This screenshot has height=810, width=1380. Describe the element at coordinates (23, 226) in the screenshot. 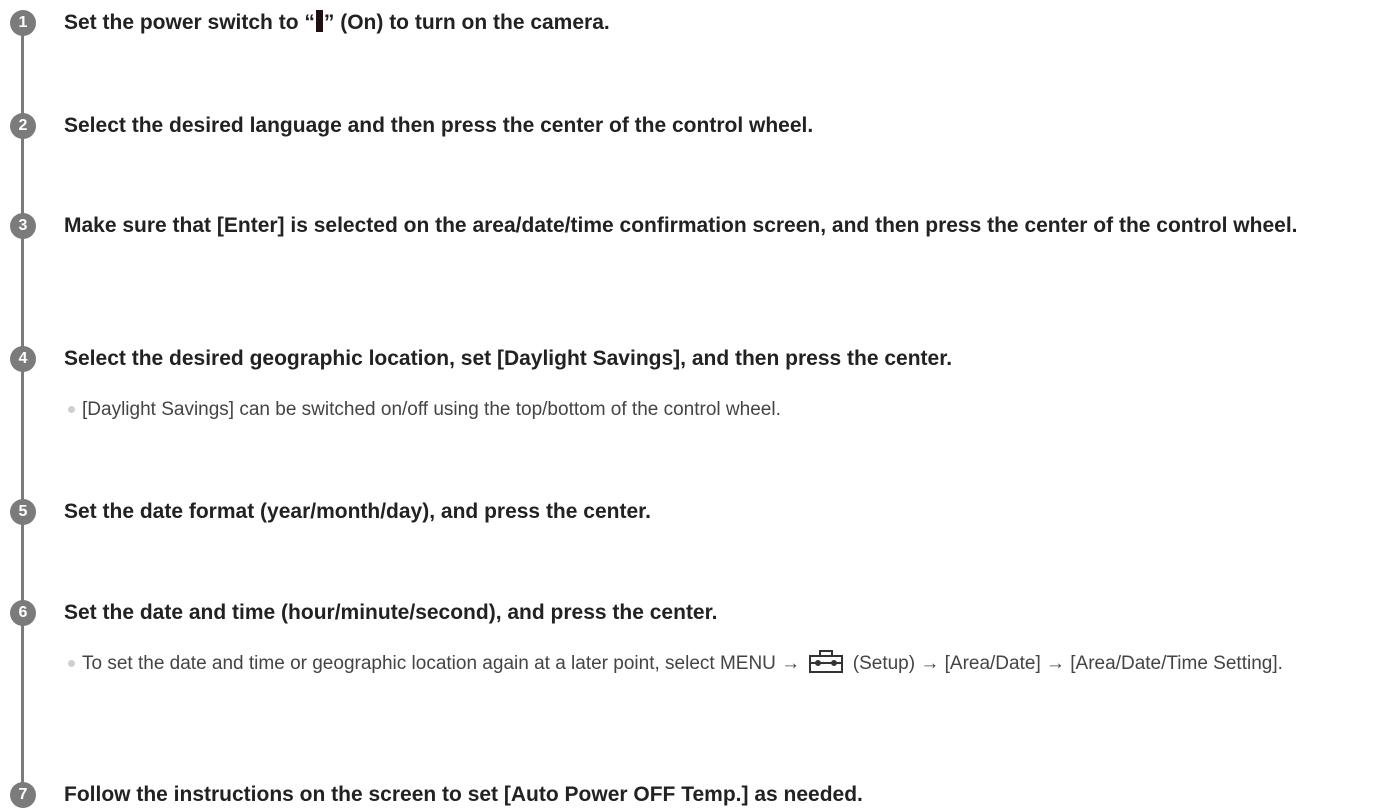

I see `step-number-3: 3` at that location.